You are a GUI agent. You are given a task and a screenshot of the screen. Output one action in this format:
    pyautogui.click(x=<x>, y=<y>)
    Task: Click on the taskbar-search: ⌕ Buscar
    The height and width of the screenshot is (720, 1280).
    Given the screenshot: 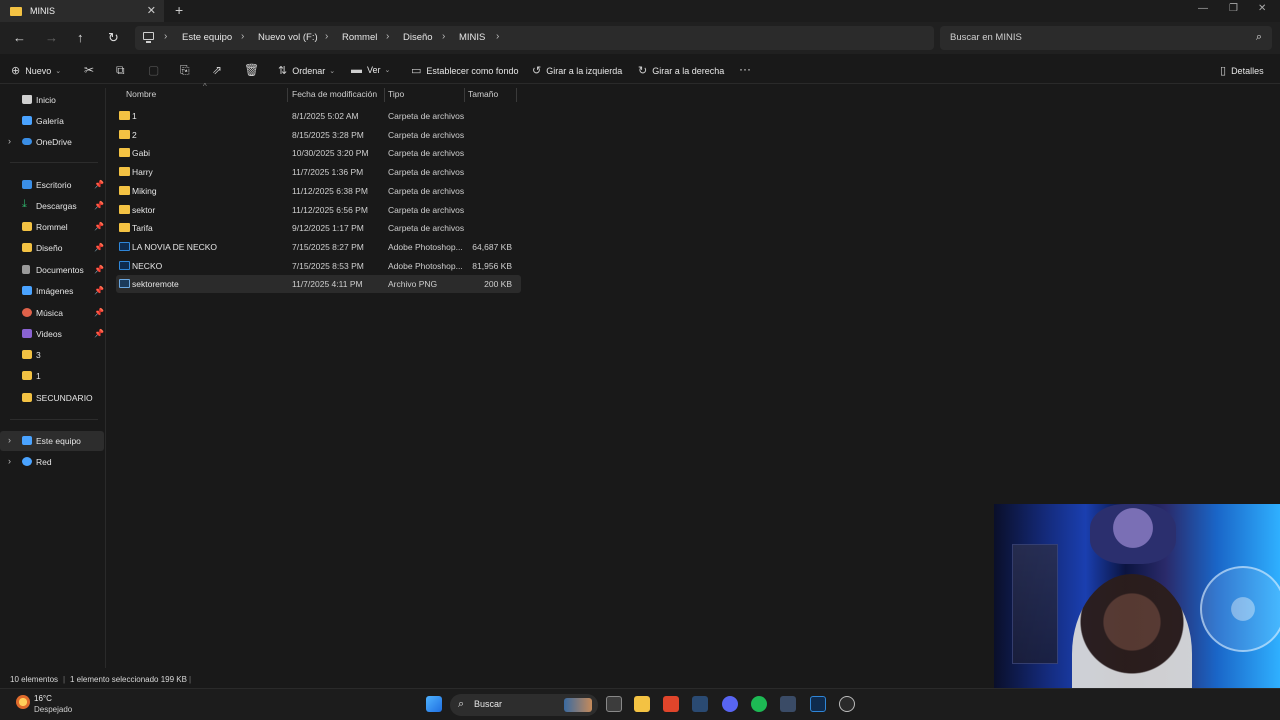 What is the action you would take?
    pyautogui.click(x=524, y=705)
    